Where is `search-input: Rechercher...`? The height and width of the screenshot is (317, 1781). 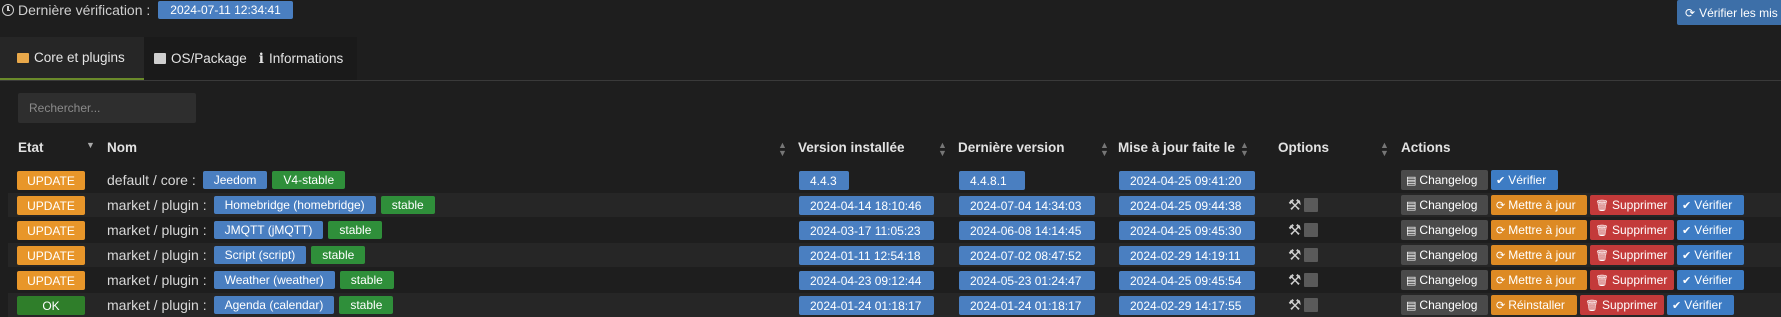 search-input: Rechercher... is located at coordinates (107, 108).